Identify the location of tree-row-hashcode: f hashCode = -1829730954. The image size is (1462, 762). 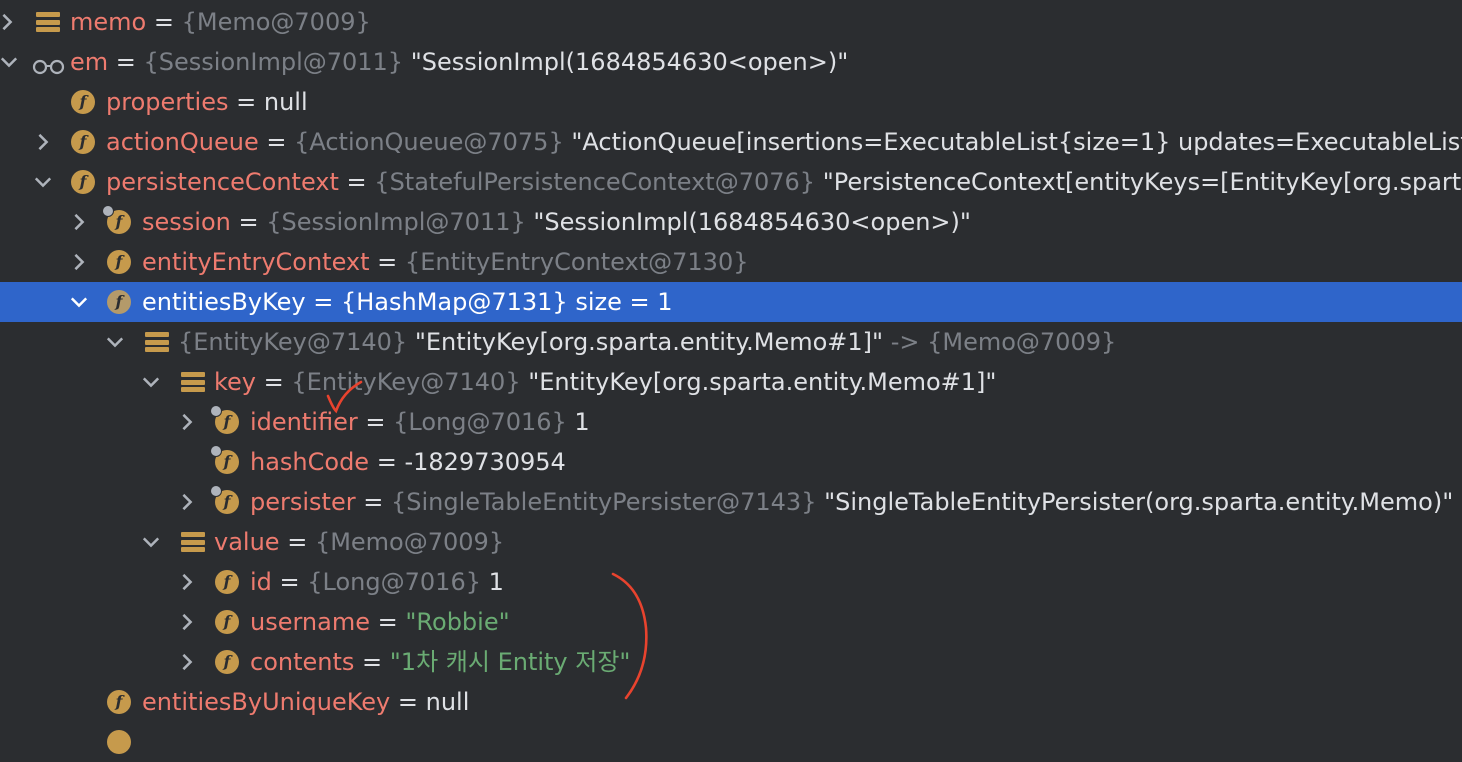
(731, 462).